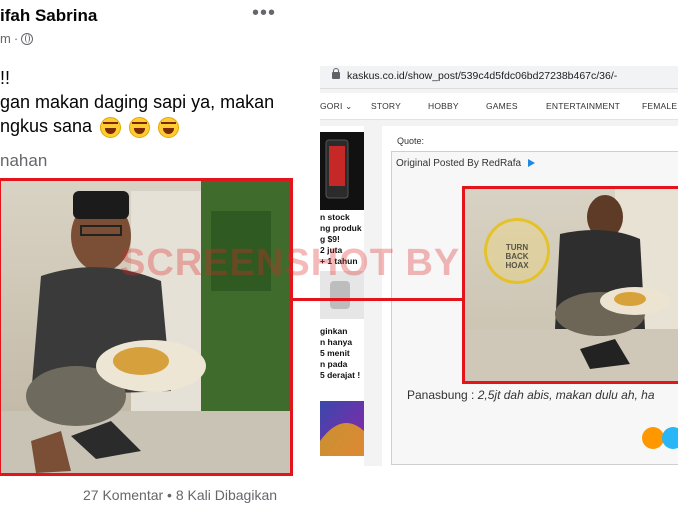 The width and height of the screenshot is (678, 509). What do you see at coordinates (264, 13) in the screenshot?
I see `more-options-button: •••` at bounding box center [264, 13].